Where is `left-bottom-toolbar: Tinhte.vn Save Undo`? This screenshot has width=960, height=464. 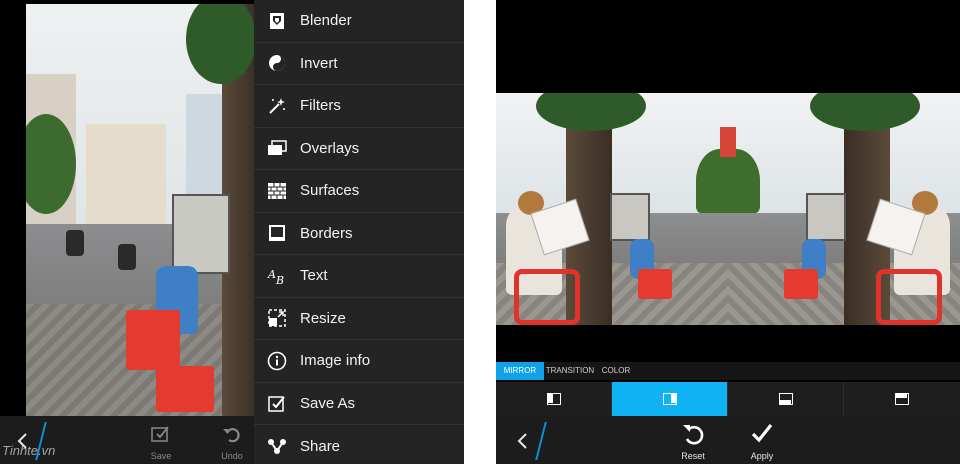 left-bottom-toolbar: Tinhte.vn Save Undo is located at coordinates (127, 440).